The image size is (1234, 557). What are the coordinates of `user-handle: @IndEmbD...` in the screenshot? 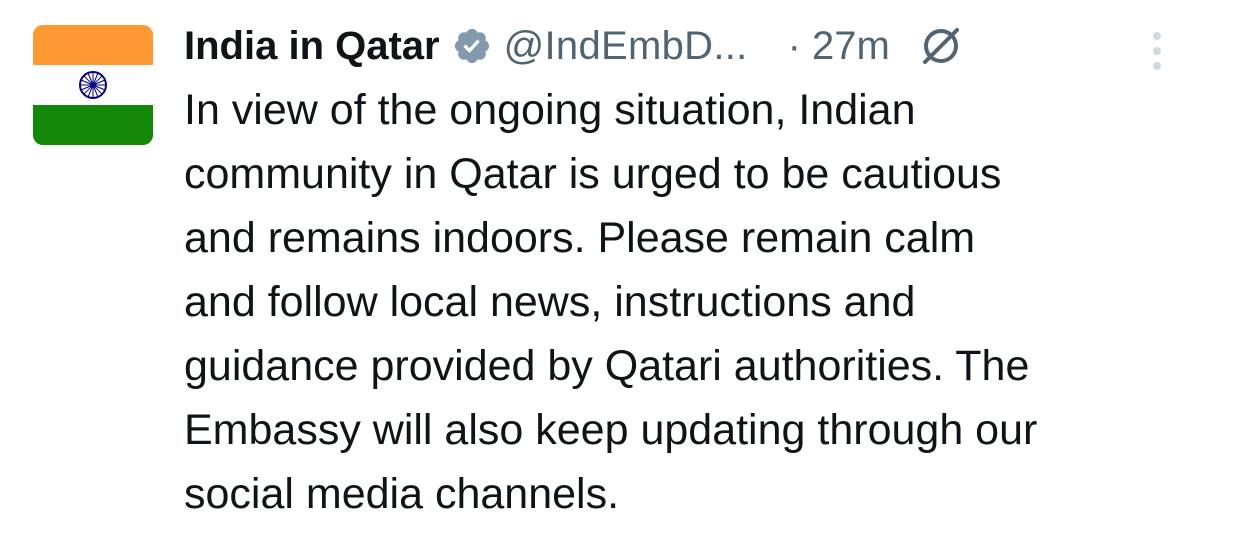 It's located at (626, 46).